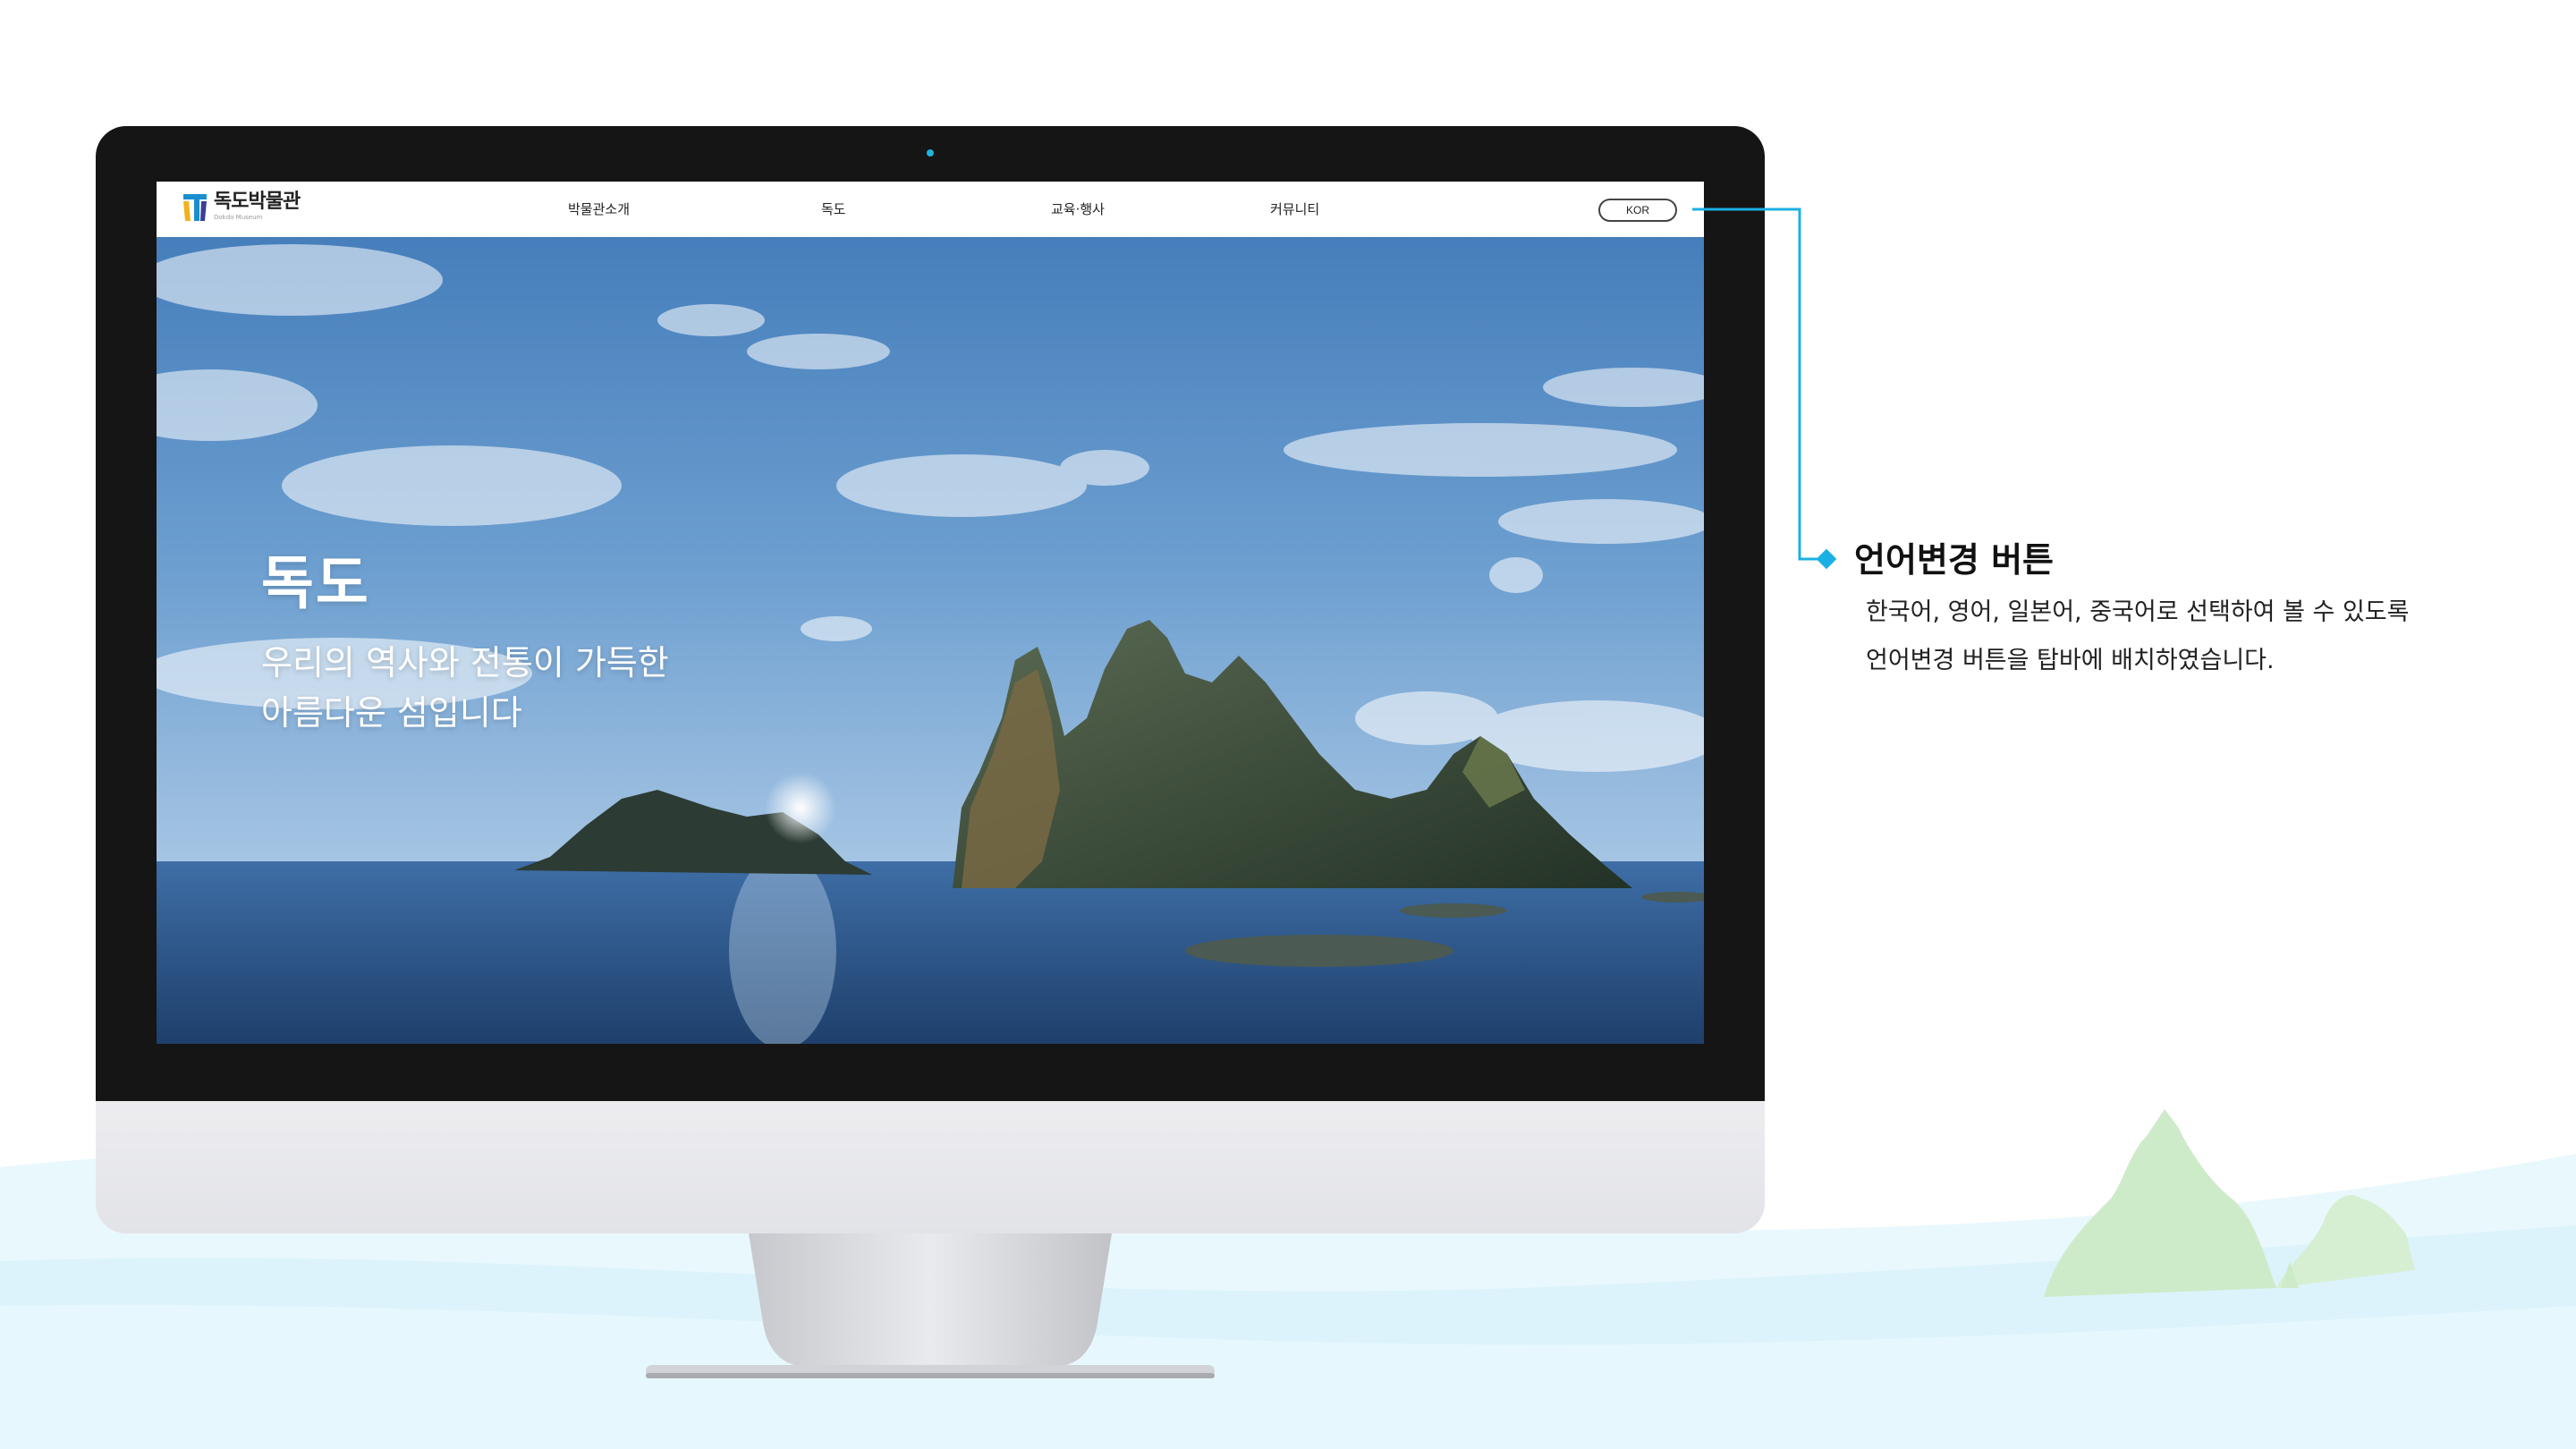  Describe the element at coordinates (930, 1299) in the screenshot. I see `monitor-stand` at that location.